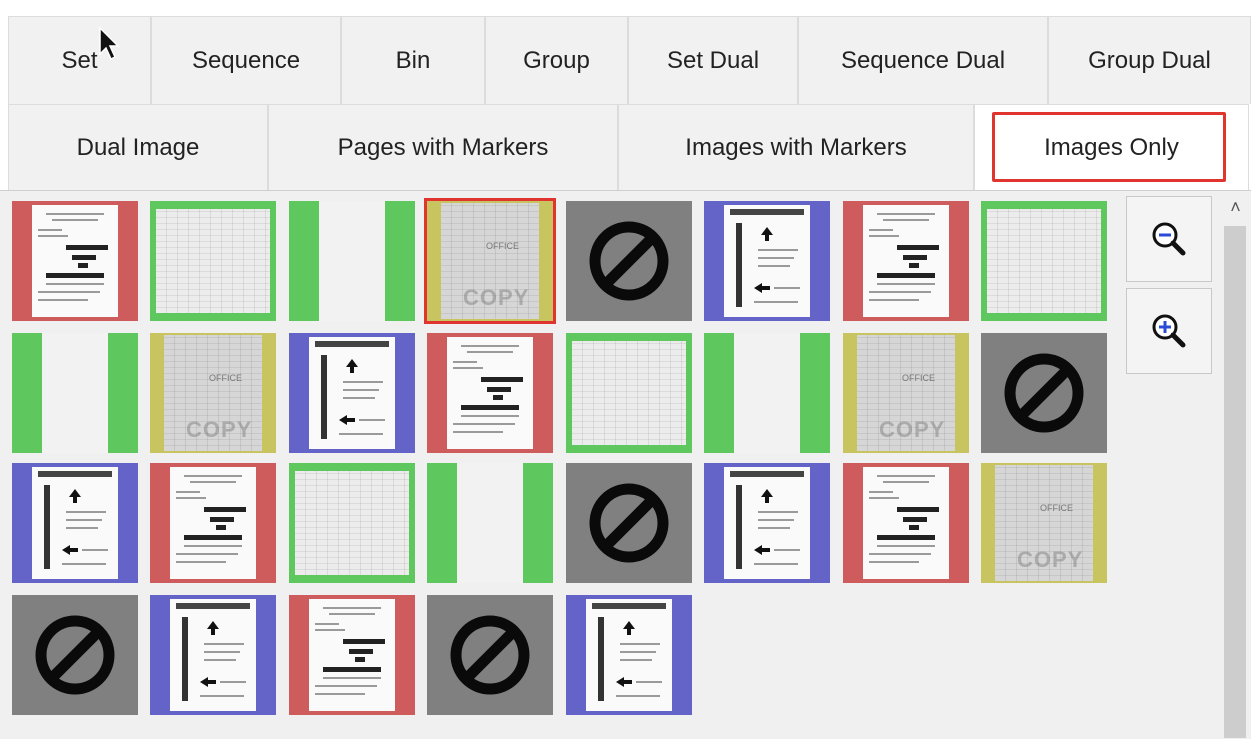 Image resolution: width=1251 pixels, height=739 pixels. What do you see at coordinates (923, 60) in the screenshot?
I see `tab-sequence-dual: Sequence Dual` at bounding box center [923, 60].